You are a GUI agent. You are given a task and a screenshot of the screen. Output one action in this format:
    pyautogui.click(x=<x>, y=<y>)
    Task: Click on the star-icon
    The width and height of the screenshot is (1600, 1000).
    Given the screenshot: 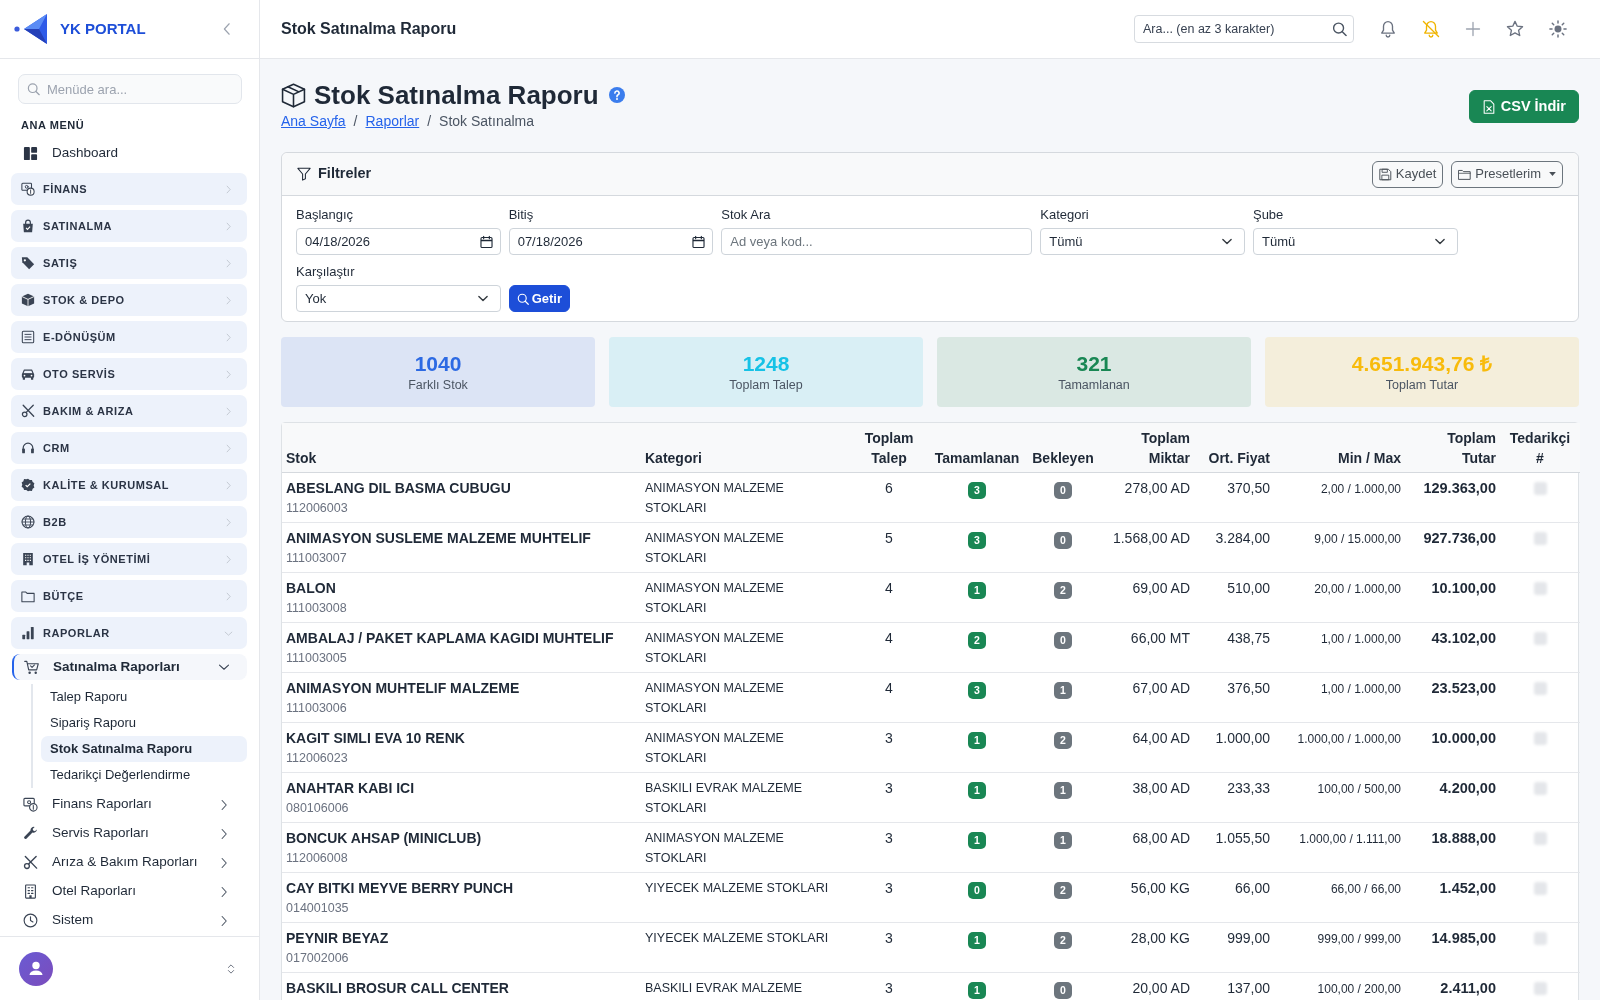 What is the action you would take?
    pyautogui.click(x=1515, y=29)
    